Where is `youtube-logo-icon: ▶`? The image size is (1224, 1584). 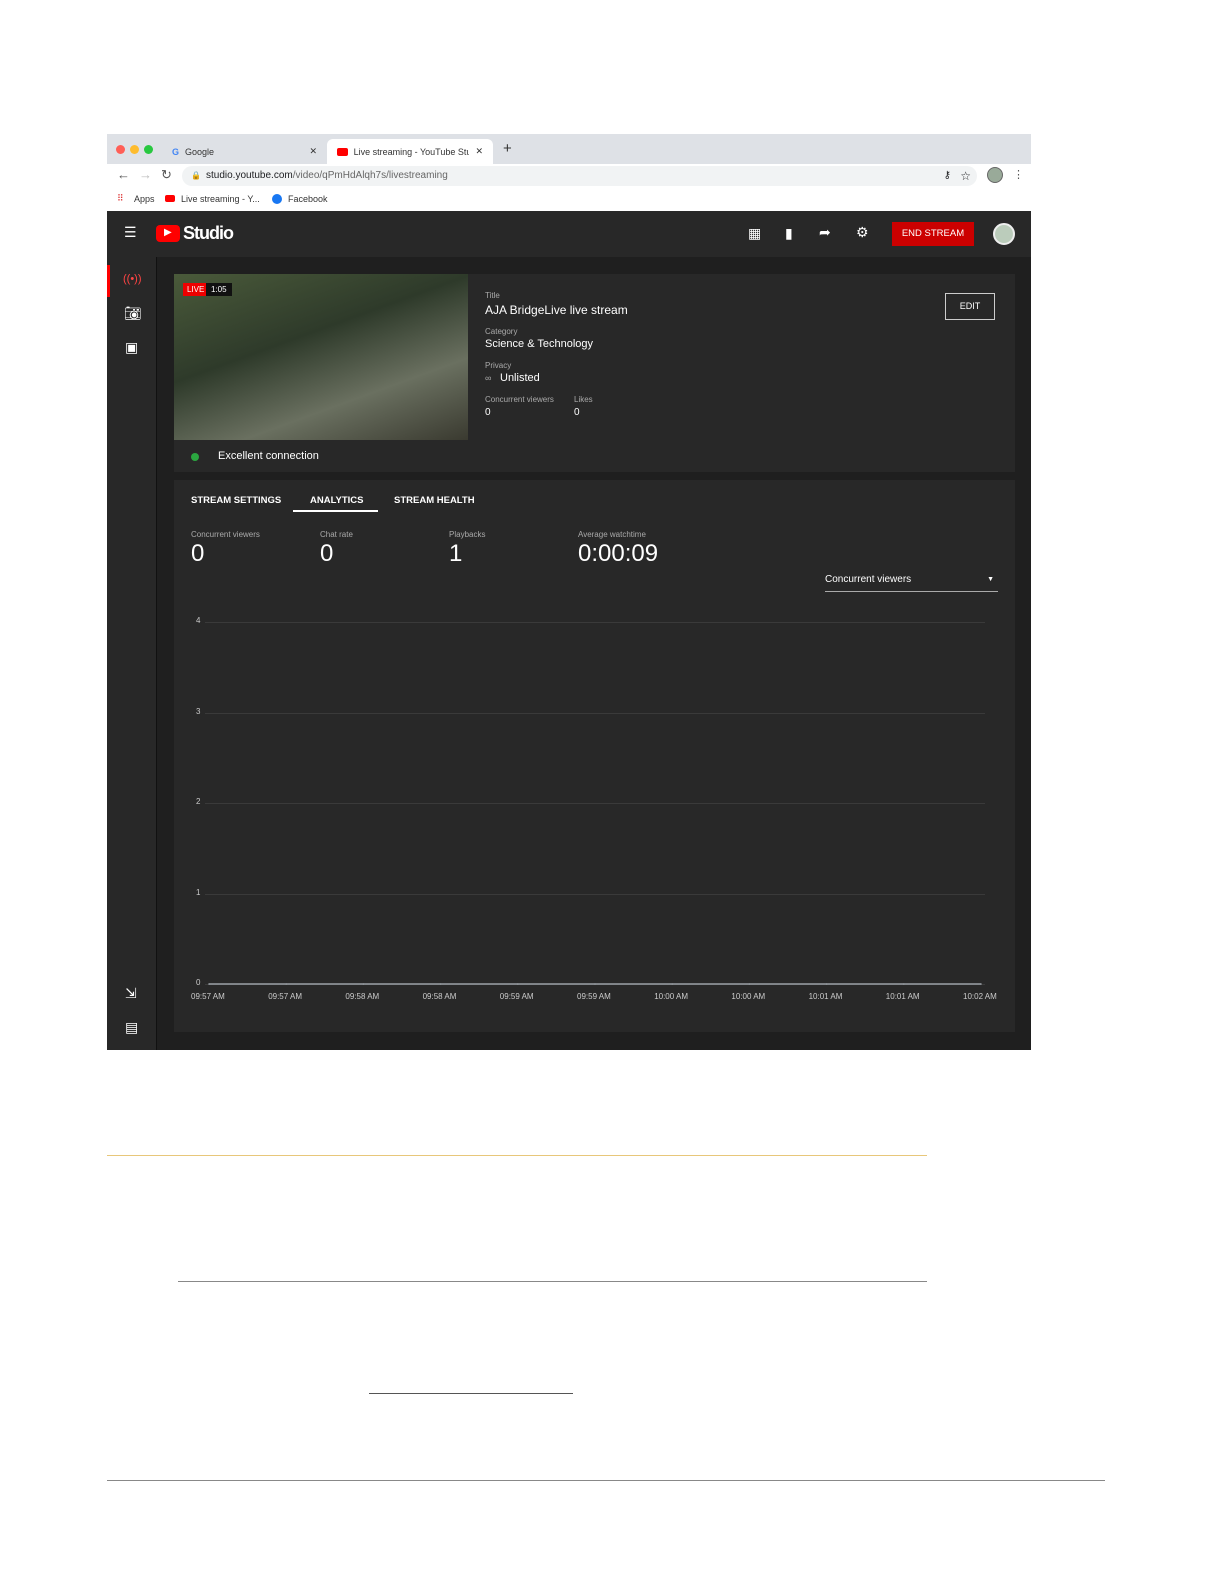 youtube-logo-icon: ▶ is located at coordinates (168, 233).